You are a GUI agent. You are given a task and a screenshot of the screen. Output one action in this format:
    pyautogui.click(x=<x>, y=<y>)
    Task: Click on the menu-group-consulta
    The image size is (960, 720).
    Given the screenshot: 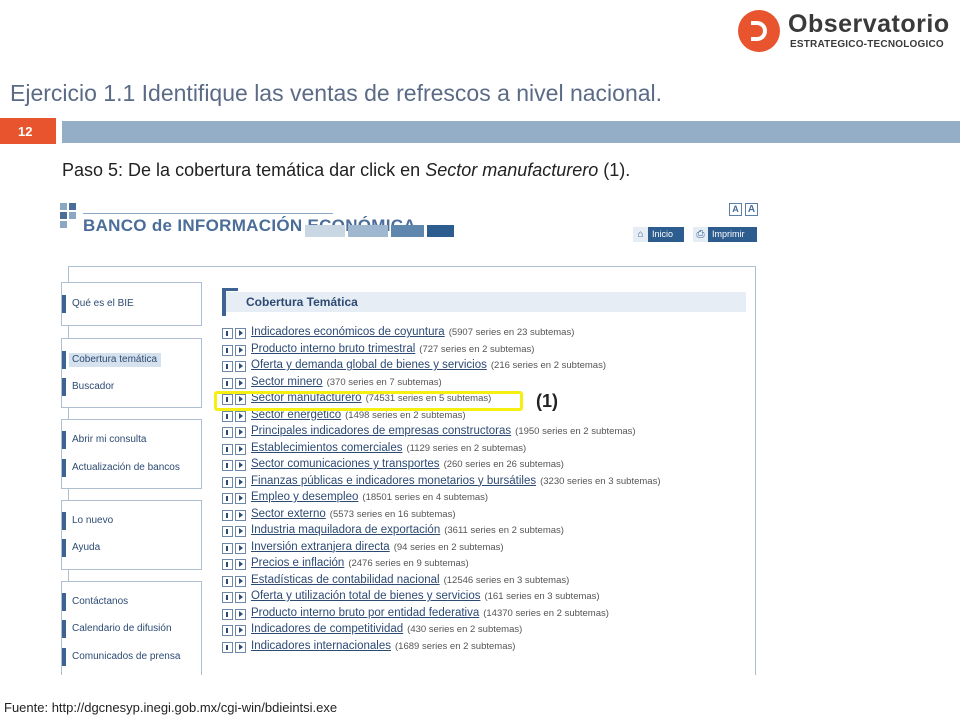 What is the action you would take?
    pyautogui.click(x=131, y=454)
    